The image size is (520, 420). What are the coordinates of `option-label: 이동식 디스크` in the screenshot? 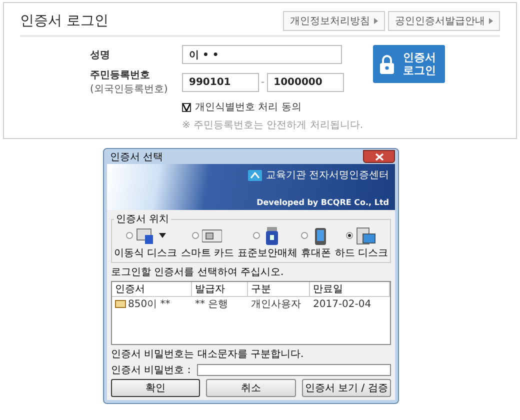 It's located at (146, 253).